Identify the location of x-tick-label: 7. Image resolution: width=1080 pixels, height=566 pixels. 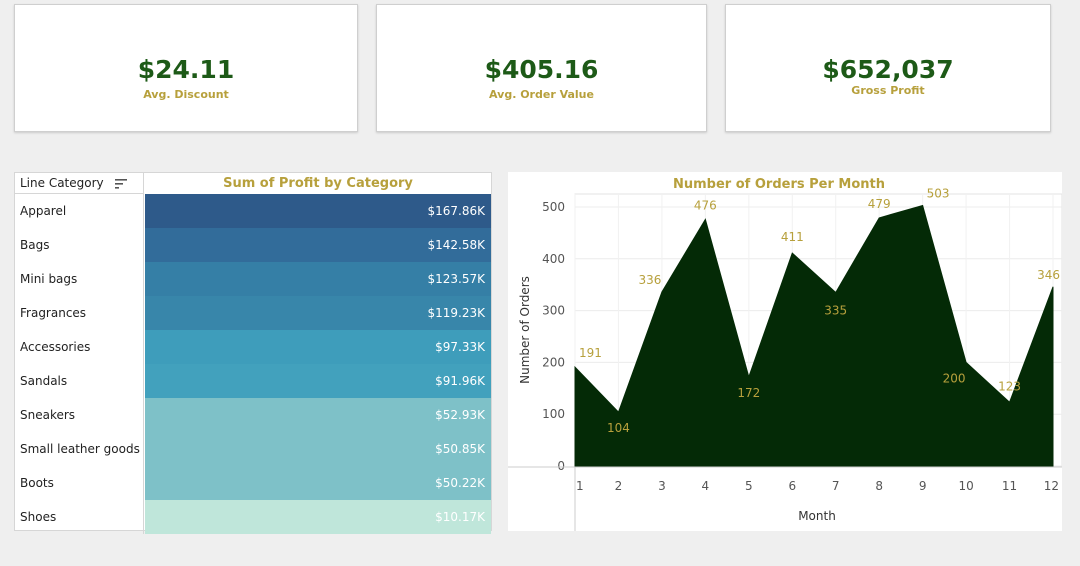
(836, 486).